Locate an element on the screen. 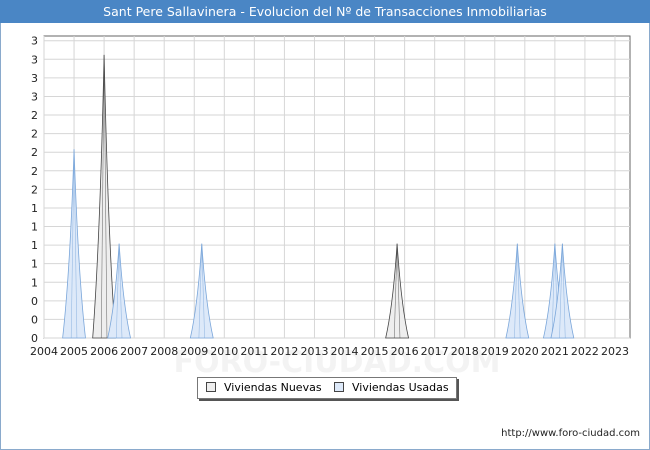  x-tick-label: 2005 is located at coordinates (74, 351).